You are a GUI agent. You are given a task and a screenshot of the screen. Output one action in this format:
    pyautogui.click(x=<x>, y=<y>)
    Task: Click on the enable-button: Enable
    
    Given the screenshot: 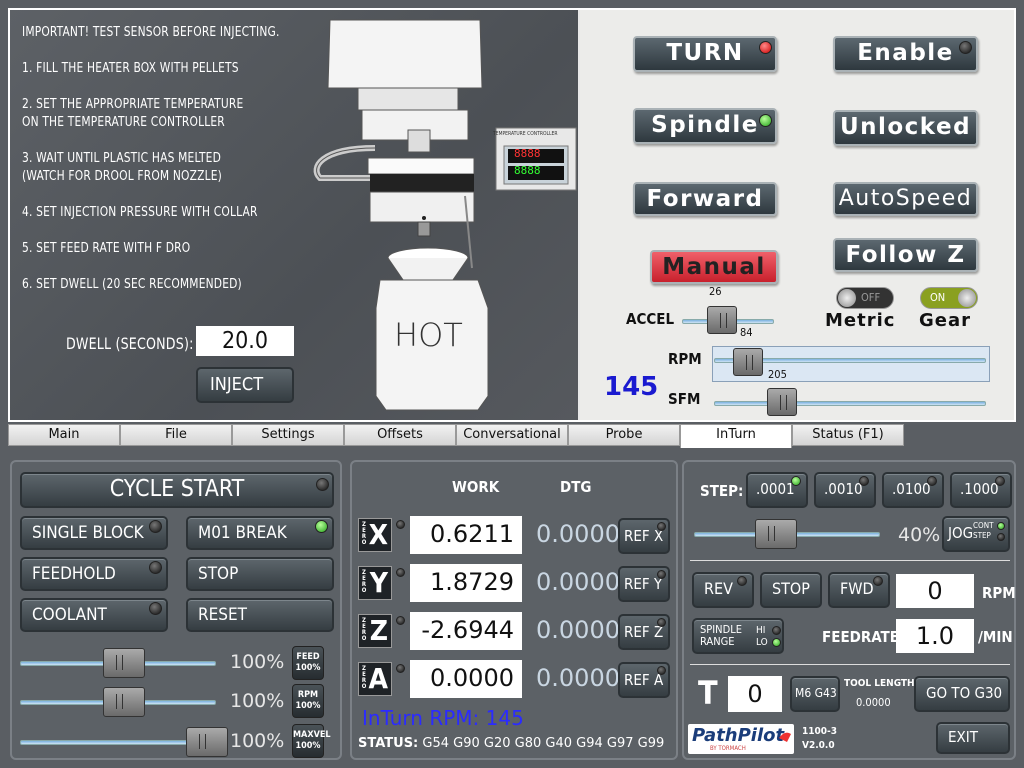 What is the action you would take?
    pyautogui.click(x=905, y=54)
    